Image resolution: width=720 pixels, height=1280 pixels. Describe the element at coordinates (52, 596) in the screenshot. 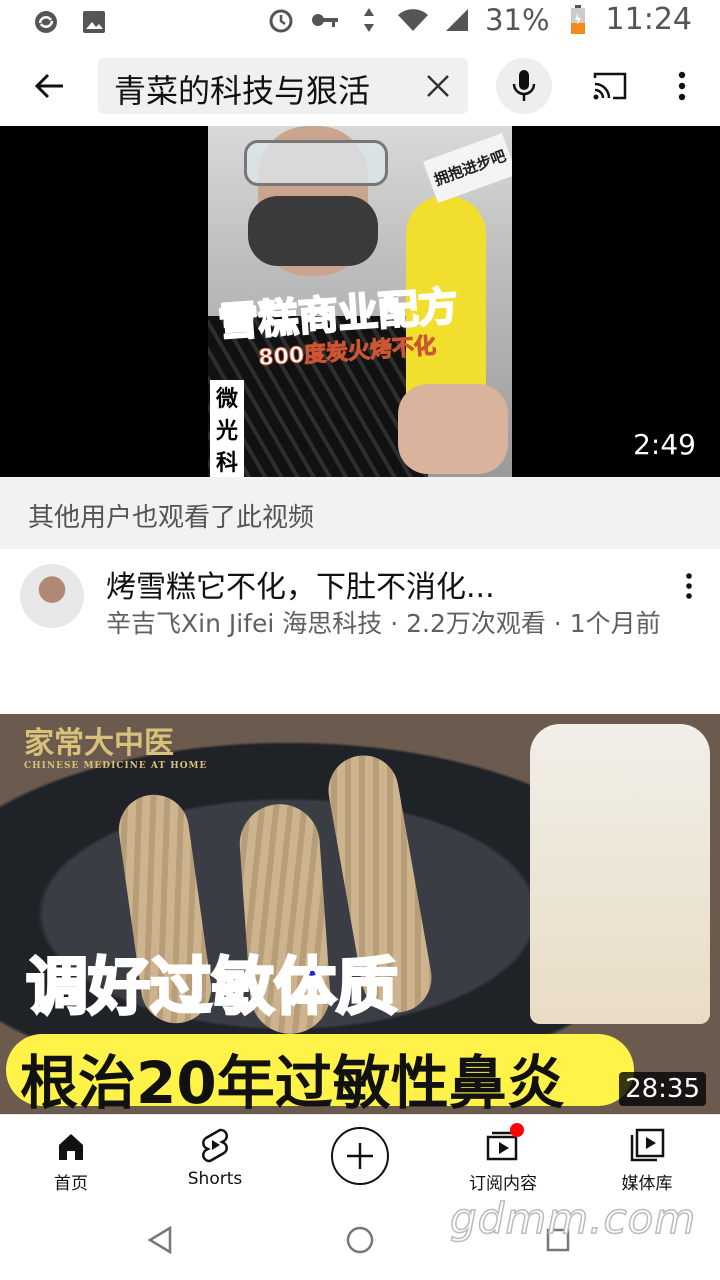

I see `channel-avatar` at that location.